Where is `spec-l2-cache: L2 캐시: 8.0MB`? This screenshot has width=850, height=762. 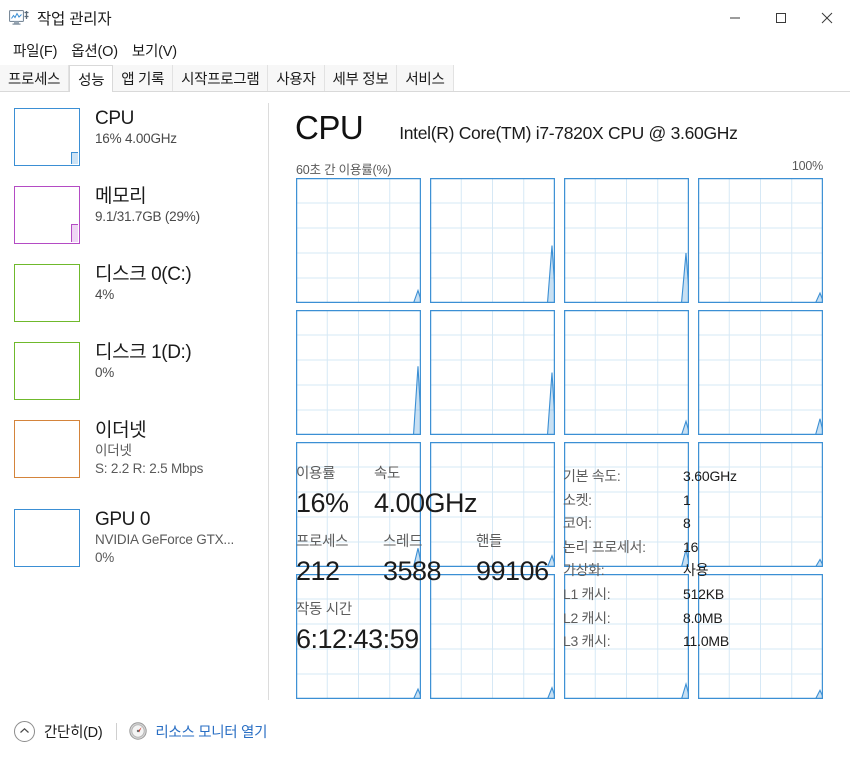
spec-l2-cache: L2 캐시: 8.0MB is located at coordinates (703, 619).